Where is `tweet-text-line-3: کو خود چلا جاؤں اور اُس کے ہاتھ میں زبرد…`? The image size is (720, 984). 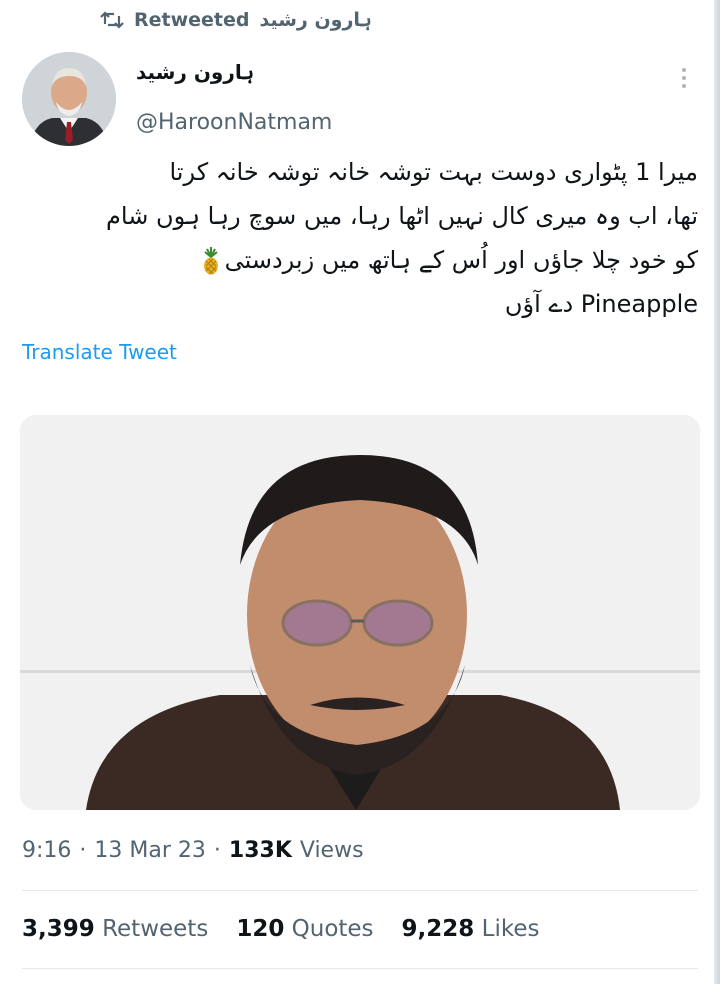
tweet-text-line-3: کو خود چلا جاؤں اور اُس کے ہاتھ میں زبرد… is located at coordinates (358, 260).